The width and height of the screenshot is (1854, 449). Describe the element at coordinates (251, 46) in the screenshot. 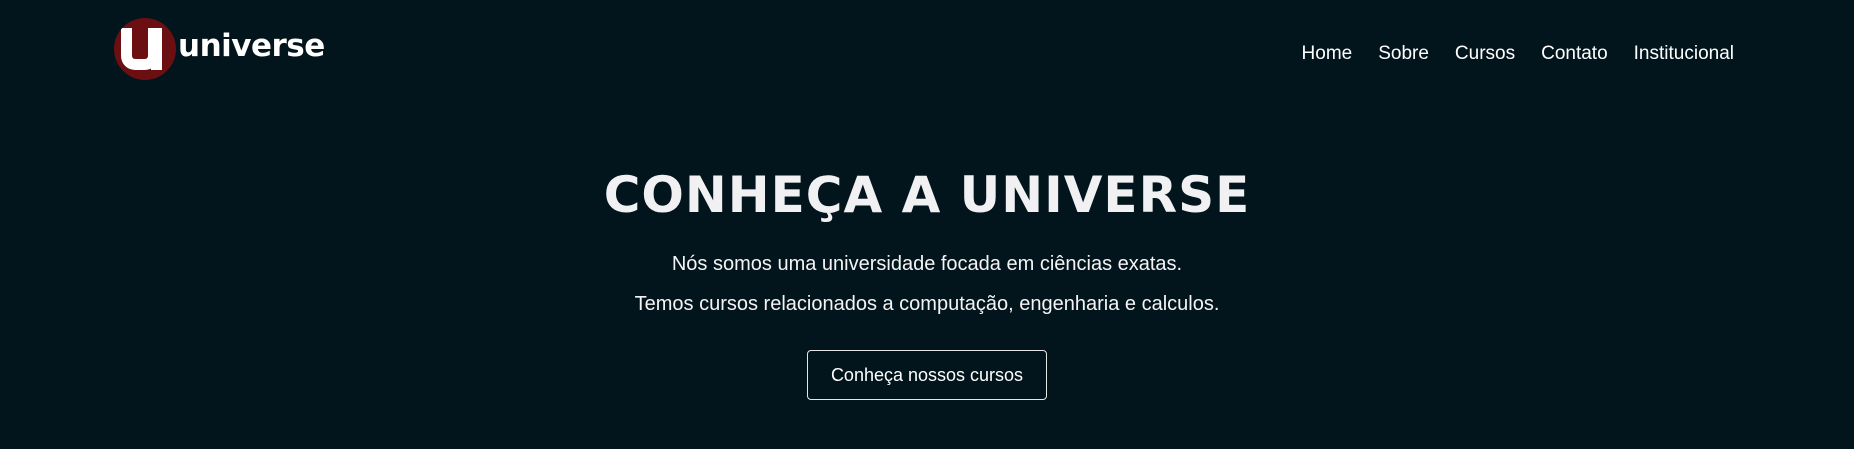

I see `brand-name: universe` at that location.